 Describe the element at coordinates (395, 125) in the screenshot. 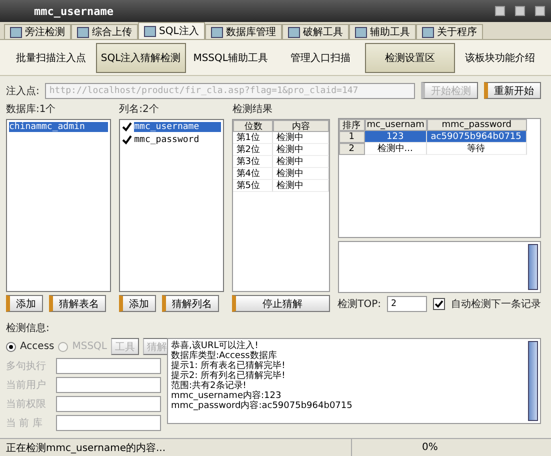

I see `column-header: mc_usernam` at that location.